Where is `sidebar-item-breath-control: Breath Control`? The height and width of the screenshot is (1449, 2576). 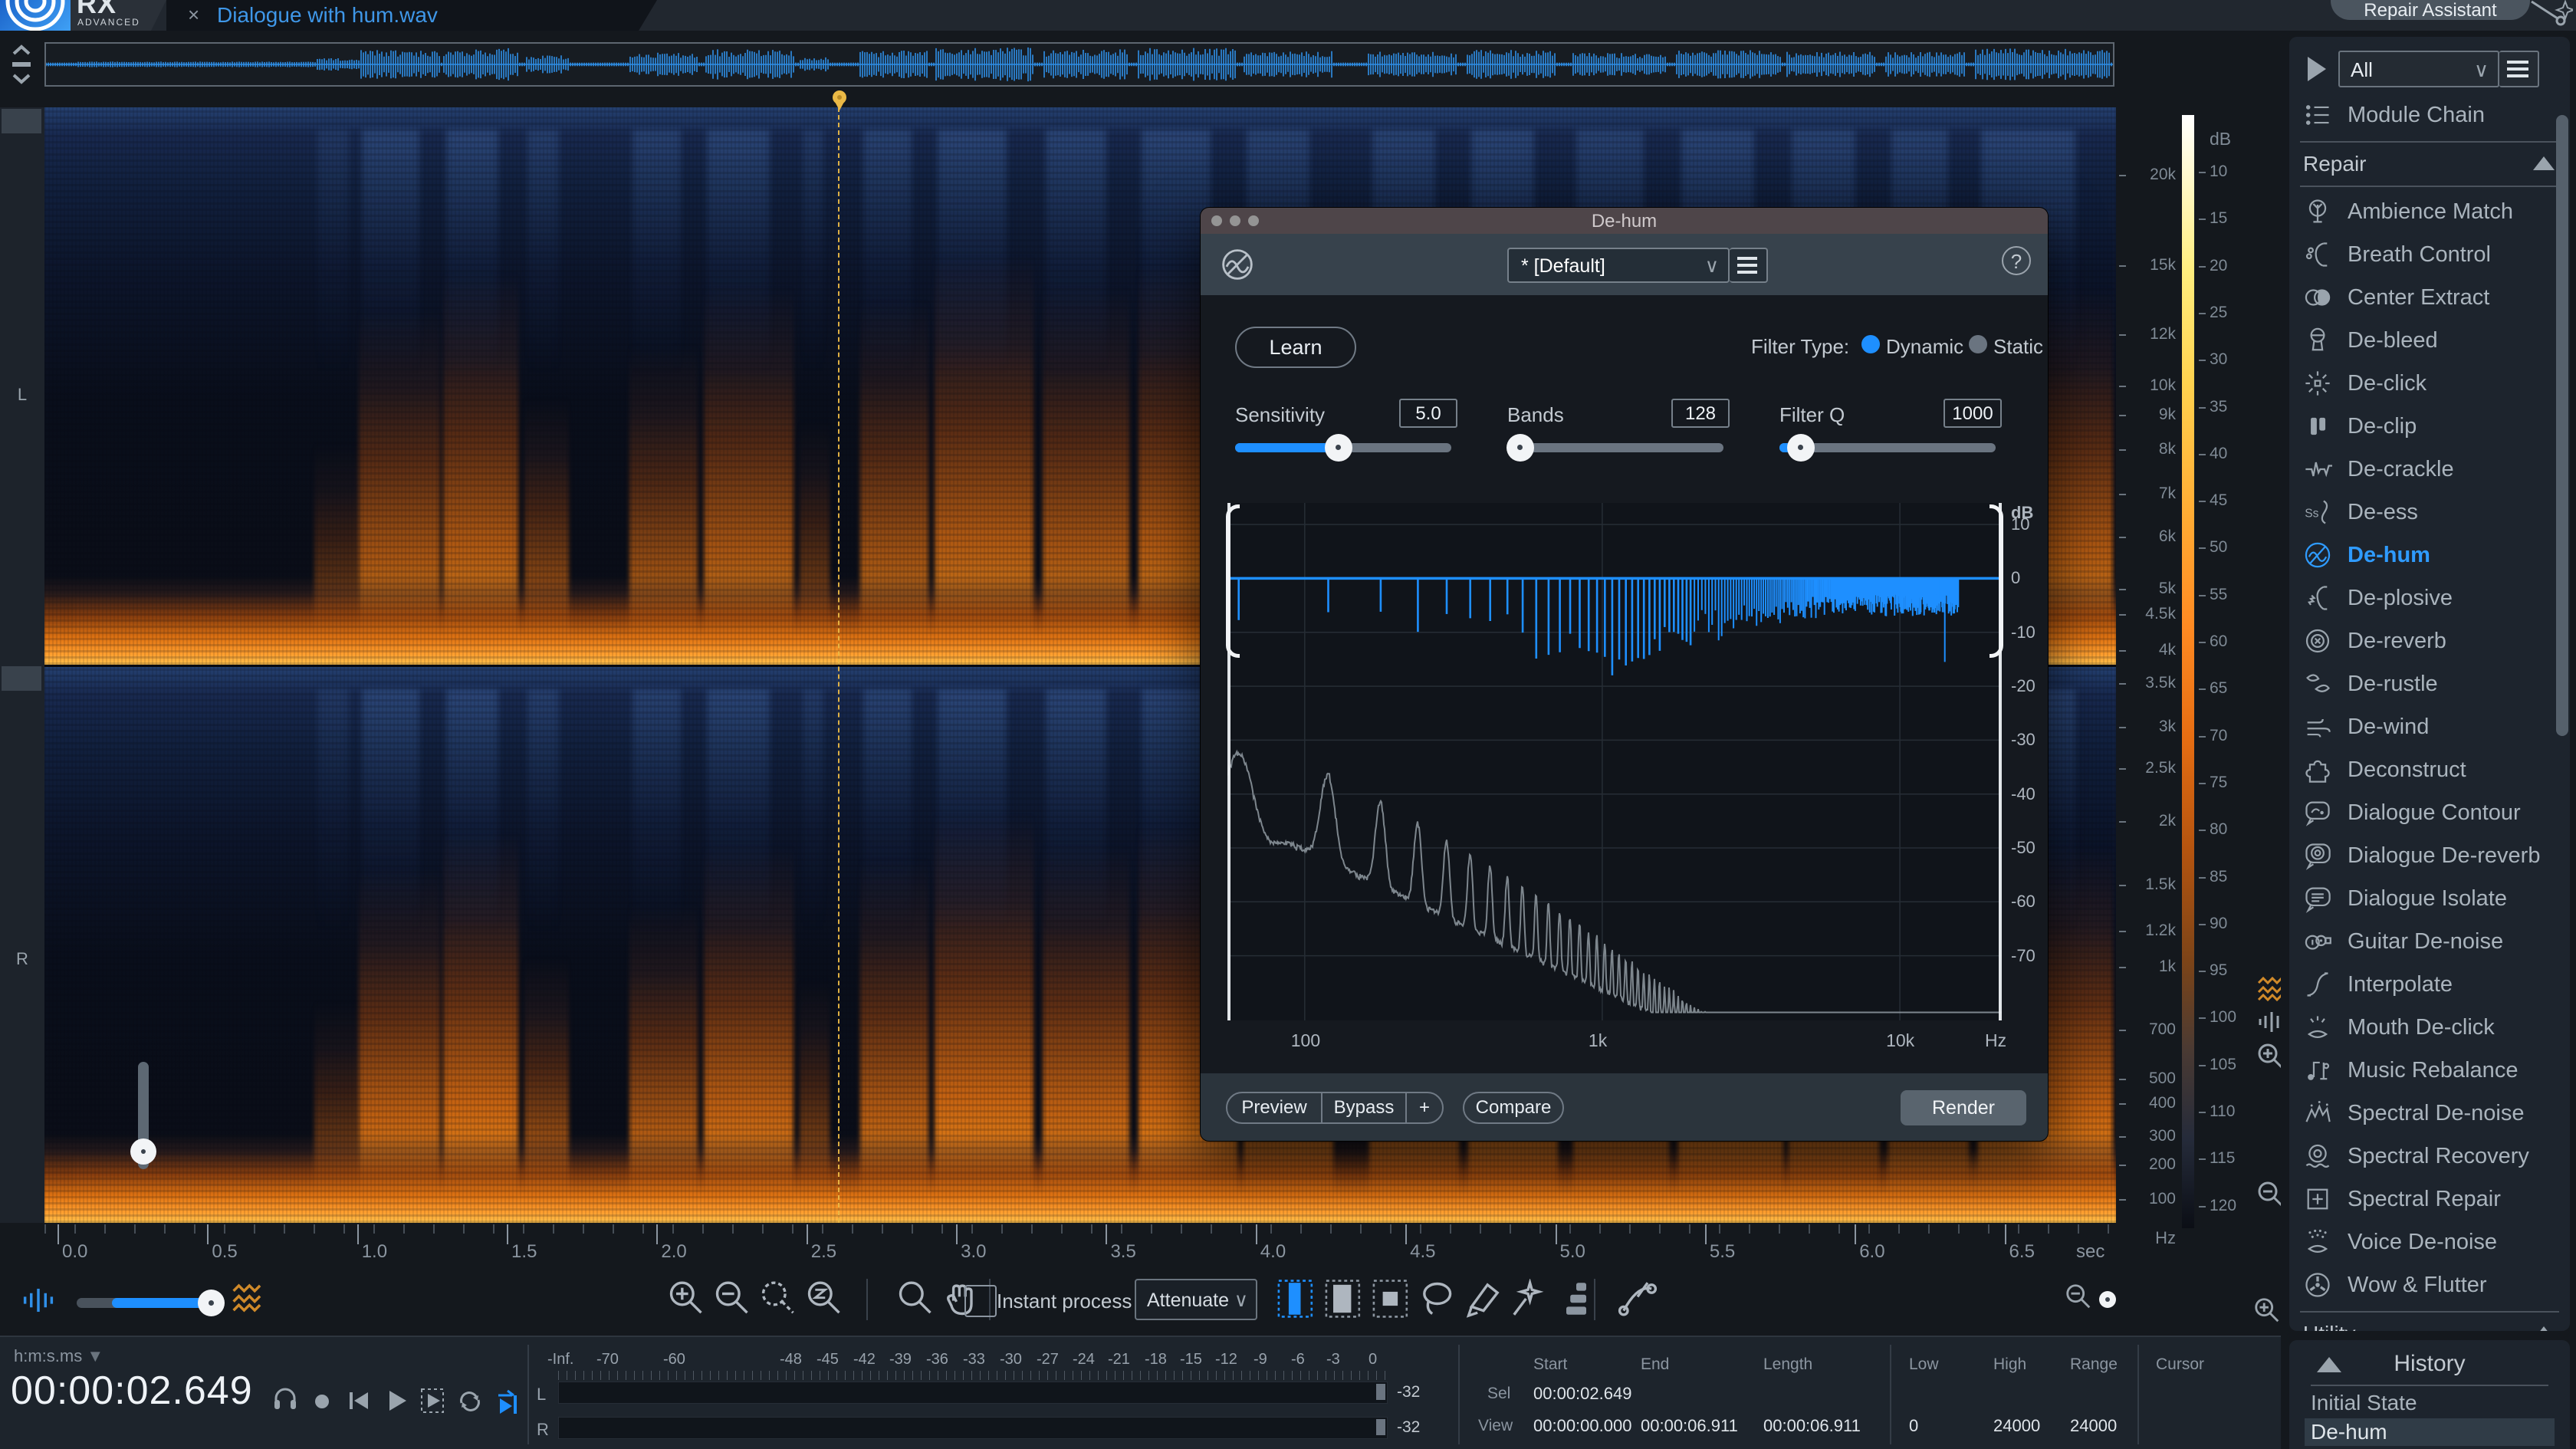
sidebar-item-breath-control: Breath Control is located at coordinates (2430, 255).